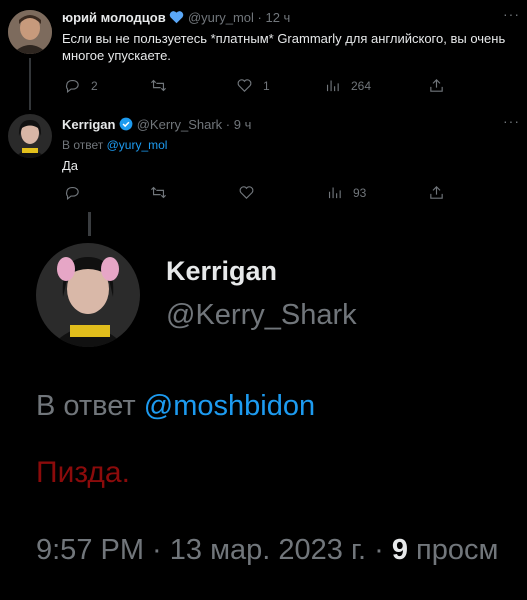  What do you see at coordinates (137, 145) in the screenshot?
I see `reply-to-link: @yury_mol` at bounding box center [137, 145].